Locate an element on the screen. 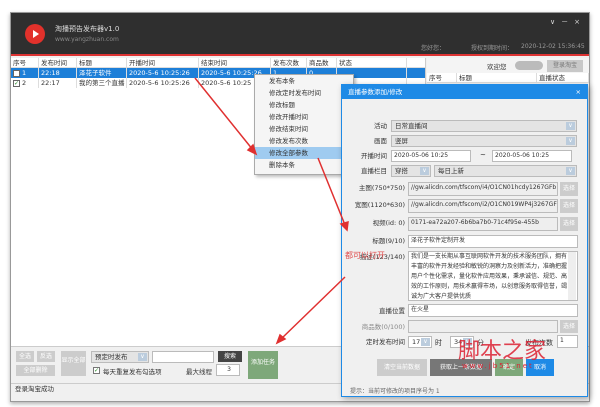 This screenshot has width=600, height=407. arrow-to-dialog is located at coordinates (331, 191).